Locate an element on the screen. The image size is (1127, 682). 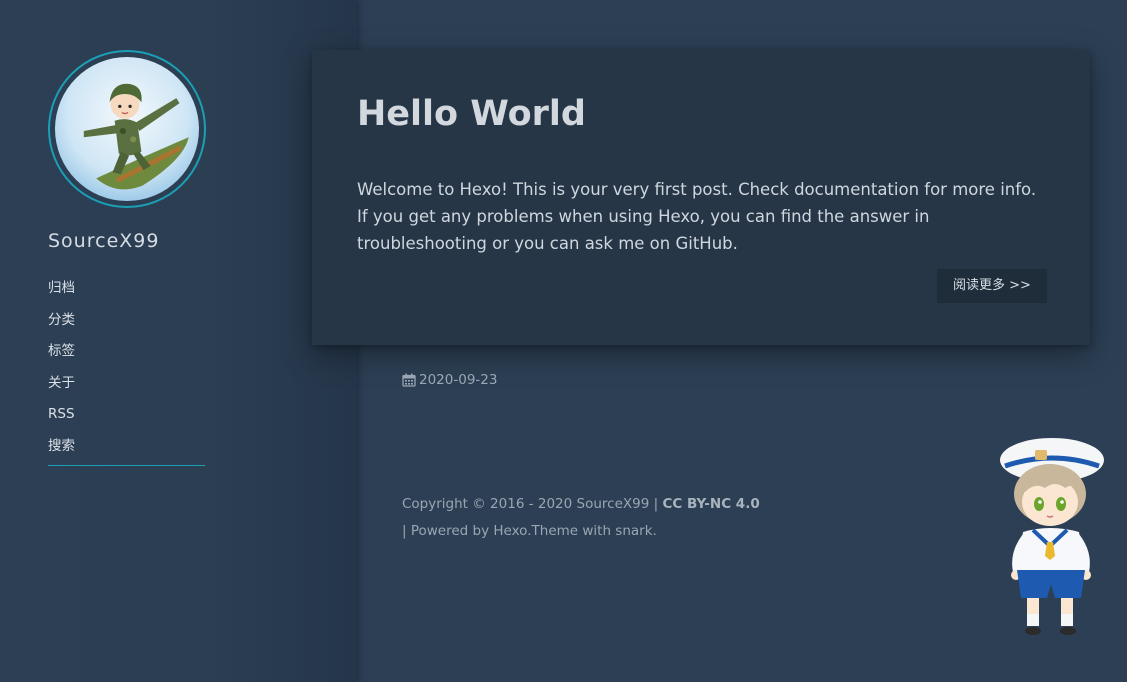
nav-item-archive: 归档 is located at coordinates (126, 292).